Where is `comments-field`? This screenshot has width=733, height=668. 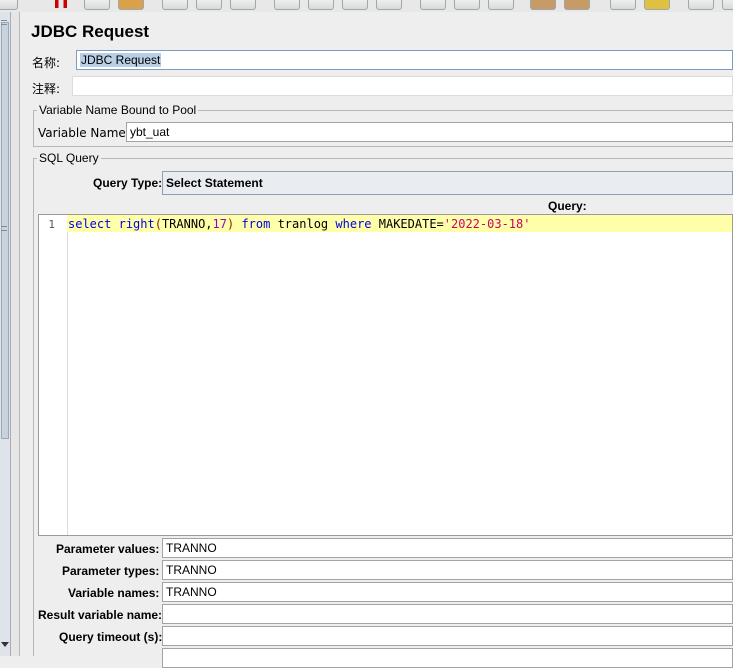
comments-field is located at coordinates (402, 86).